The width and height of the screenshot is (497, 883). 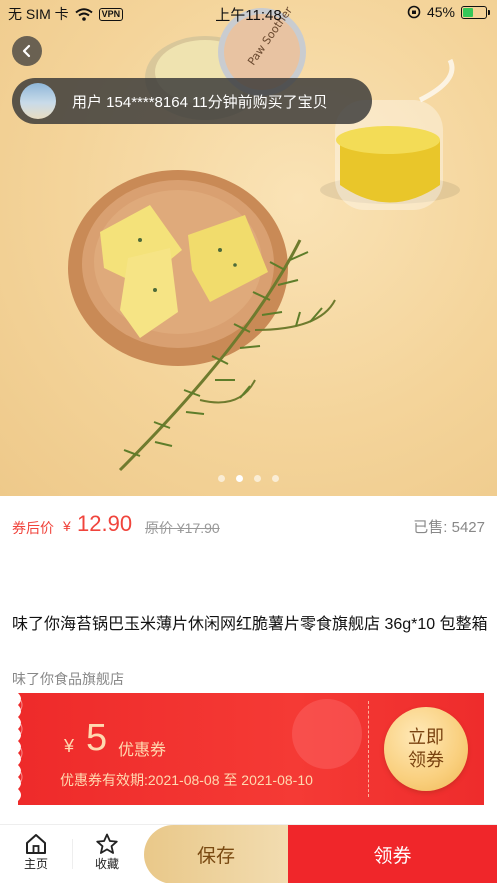 I want to click on battery-icon, so click(x=475, y=12).